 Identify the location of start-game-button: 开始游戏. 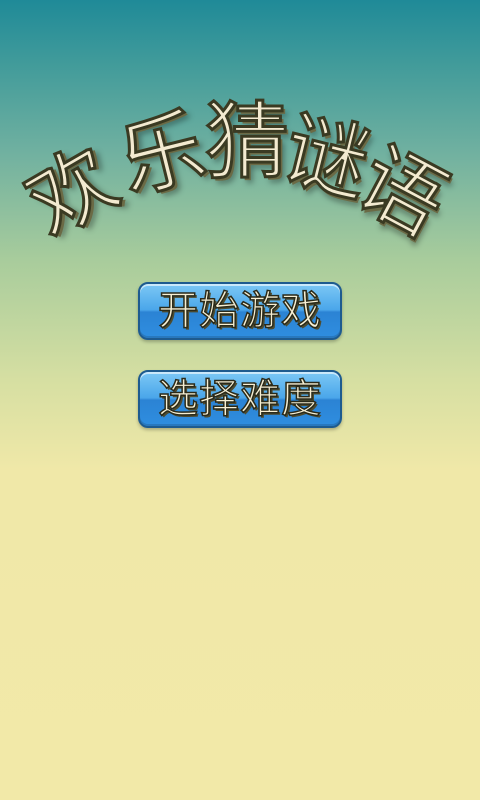
(240, 311).